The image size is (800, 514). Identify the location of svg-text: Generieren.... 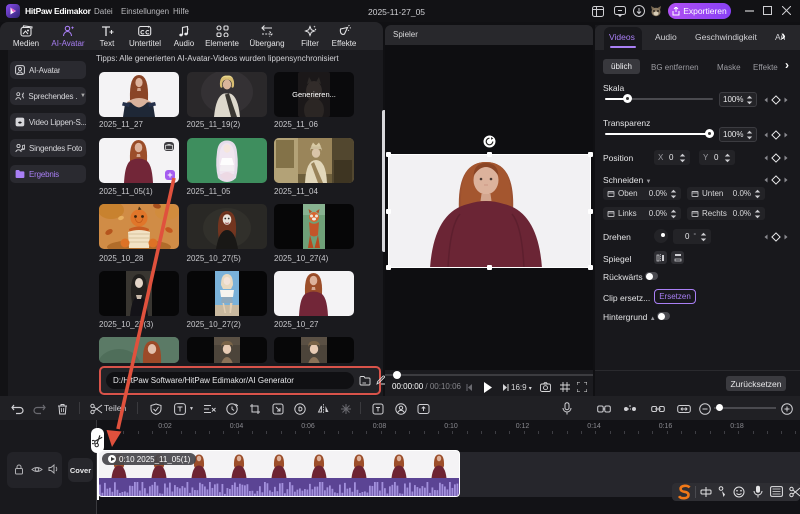
(314, 94).